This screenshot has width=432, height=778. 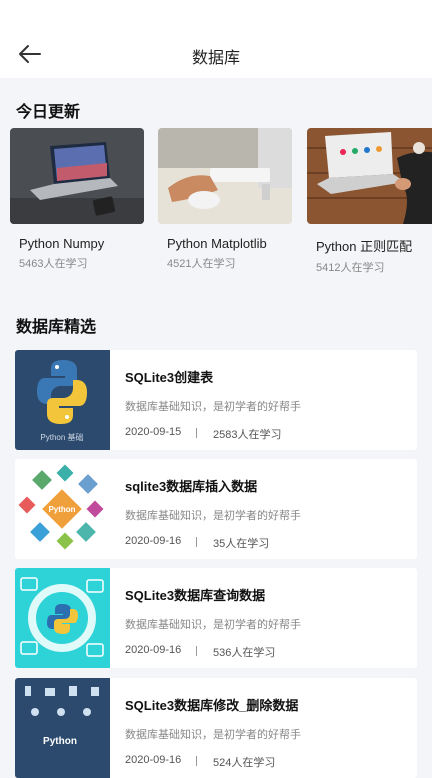 I want to click on laptop-photo-thumbnail, so click(x=77, y=176).